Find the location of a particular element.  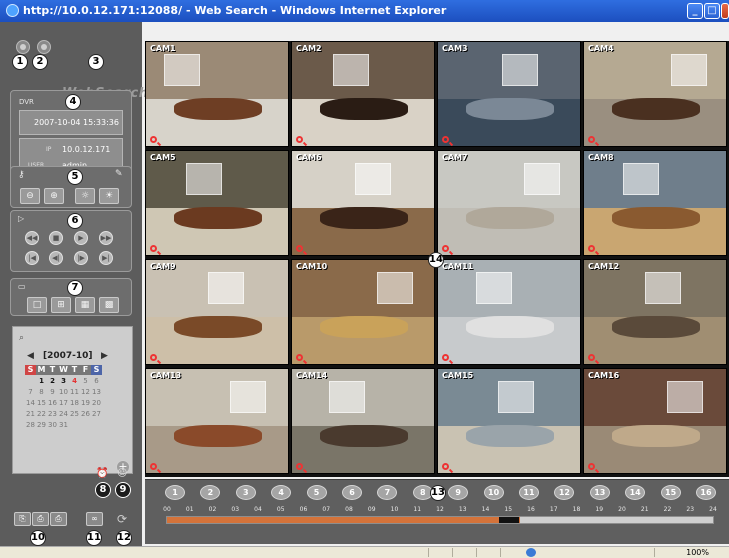

go-first-button: |◀ is located at coordinates (32, 258).